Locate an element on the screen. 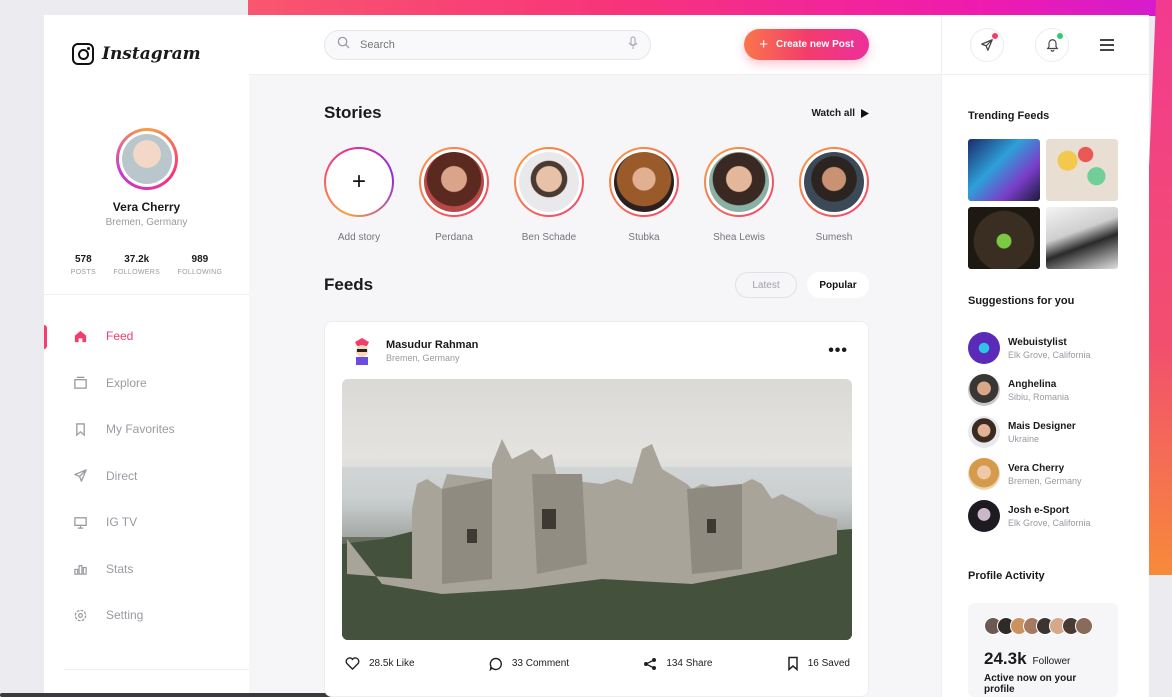  profile-stats: 578 POSTS 37.2k FOLLOWERS 989 FOLLOWING is located at coordinates (146, 265).